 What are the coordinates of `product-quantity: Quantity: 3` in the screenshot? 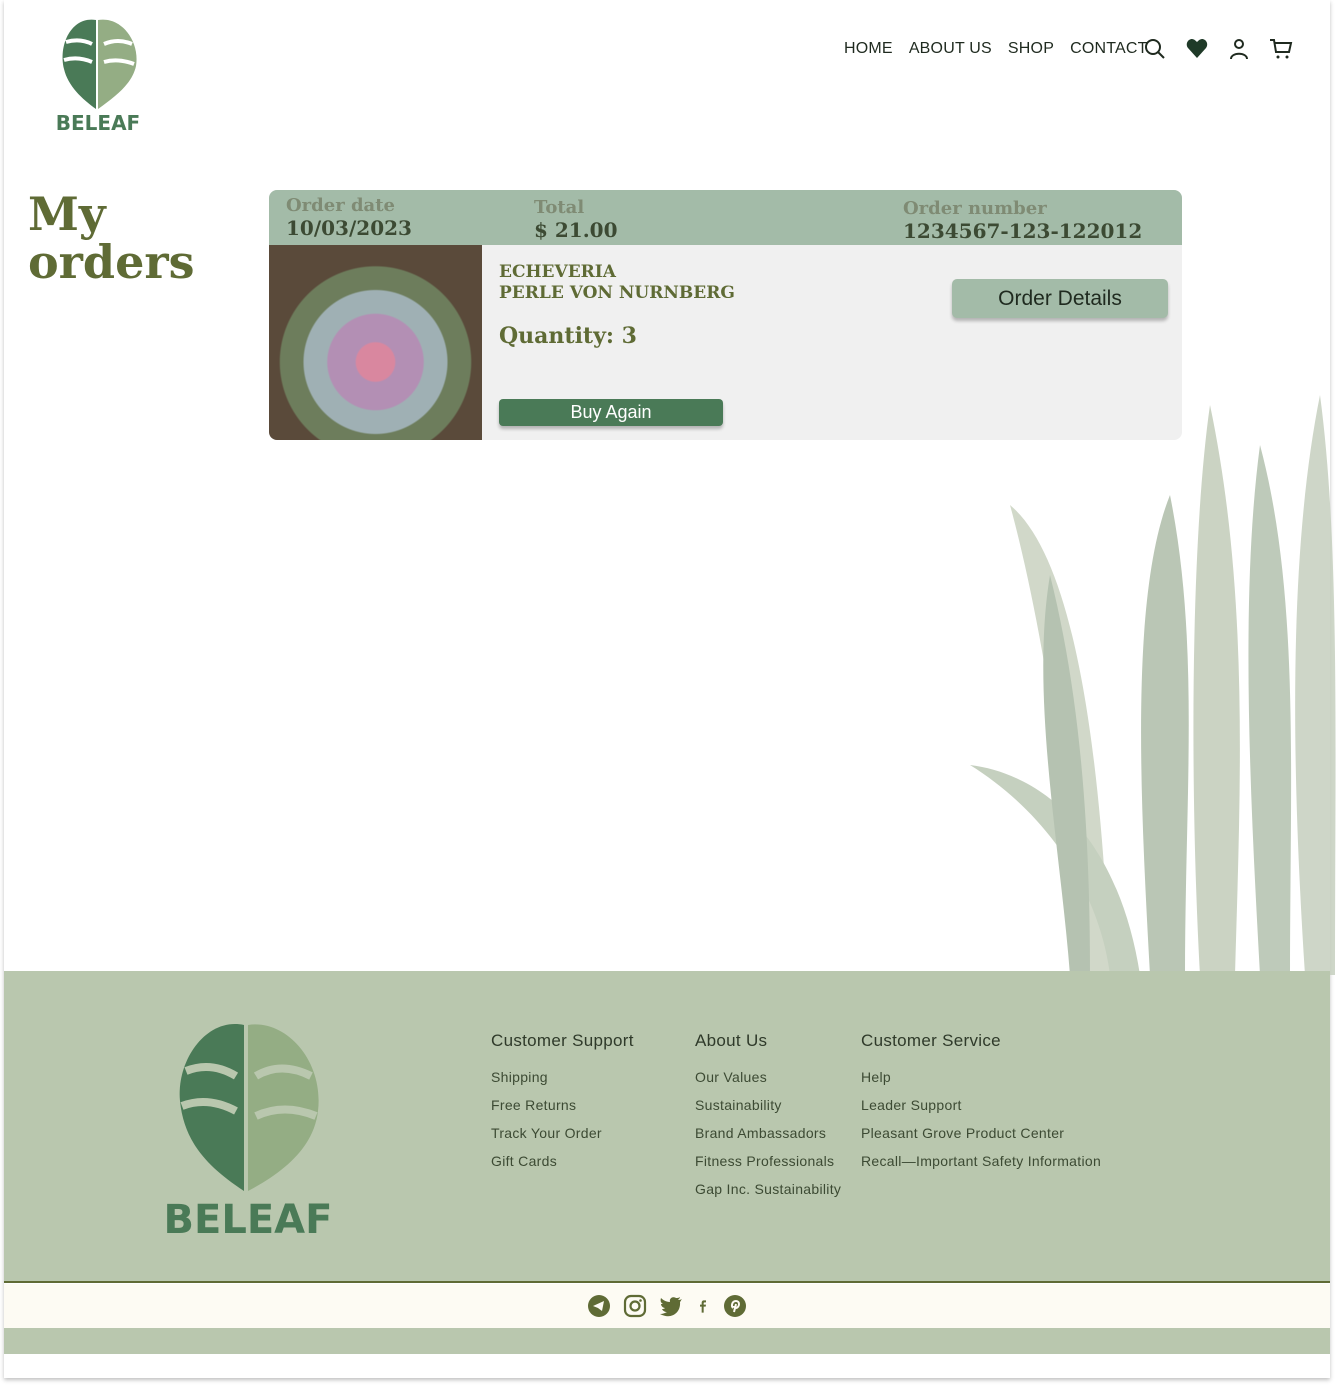 It's located at (568, 336).